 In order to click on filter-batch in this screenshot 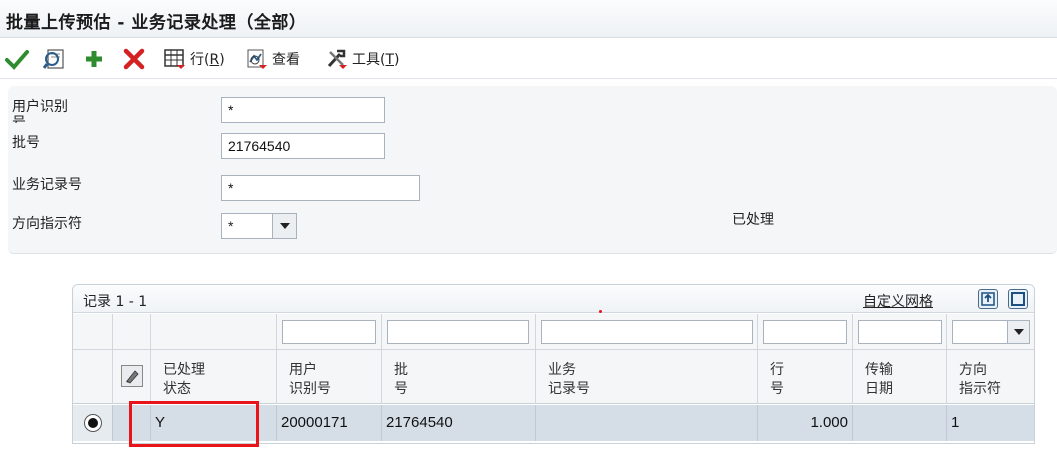, I will do `click(458, 332)`.